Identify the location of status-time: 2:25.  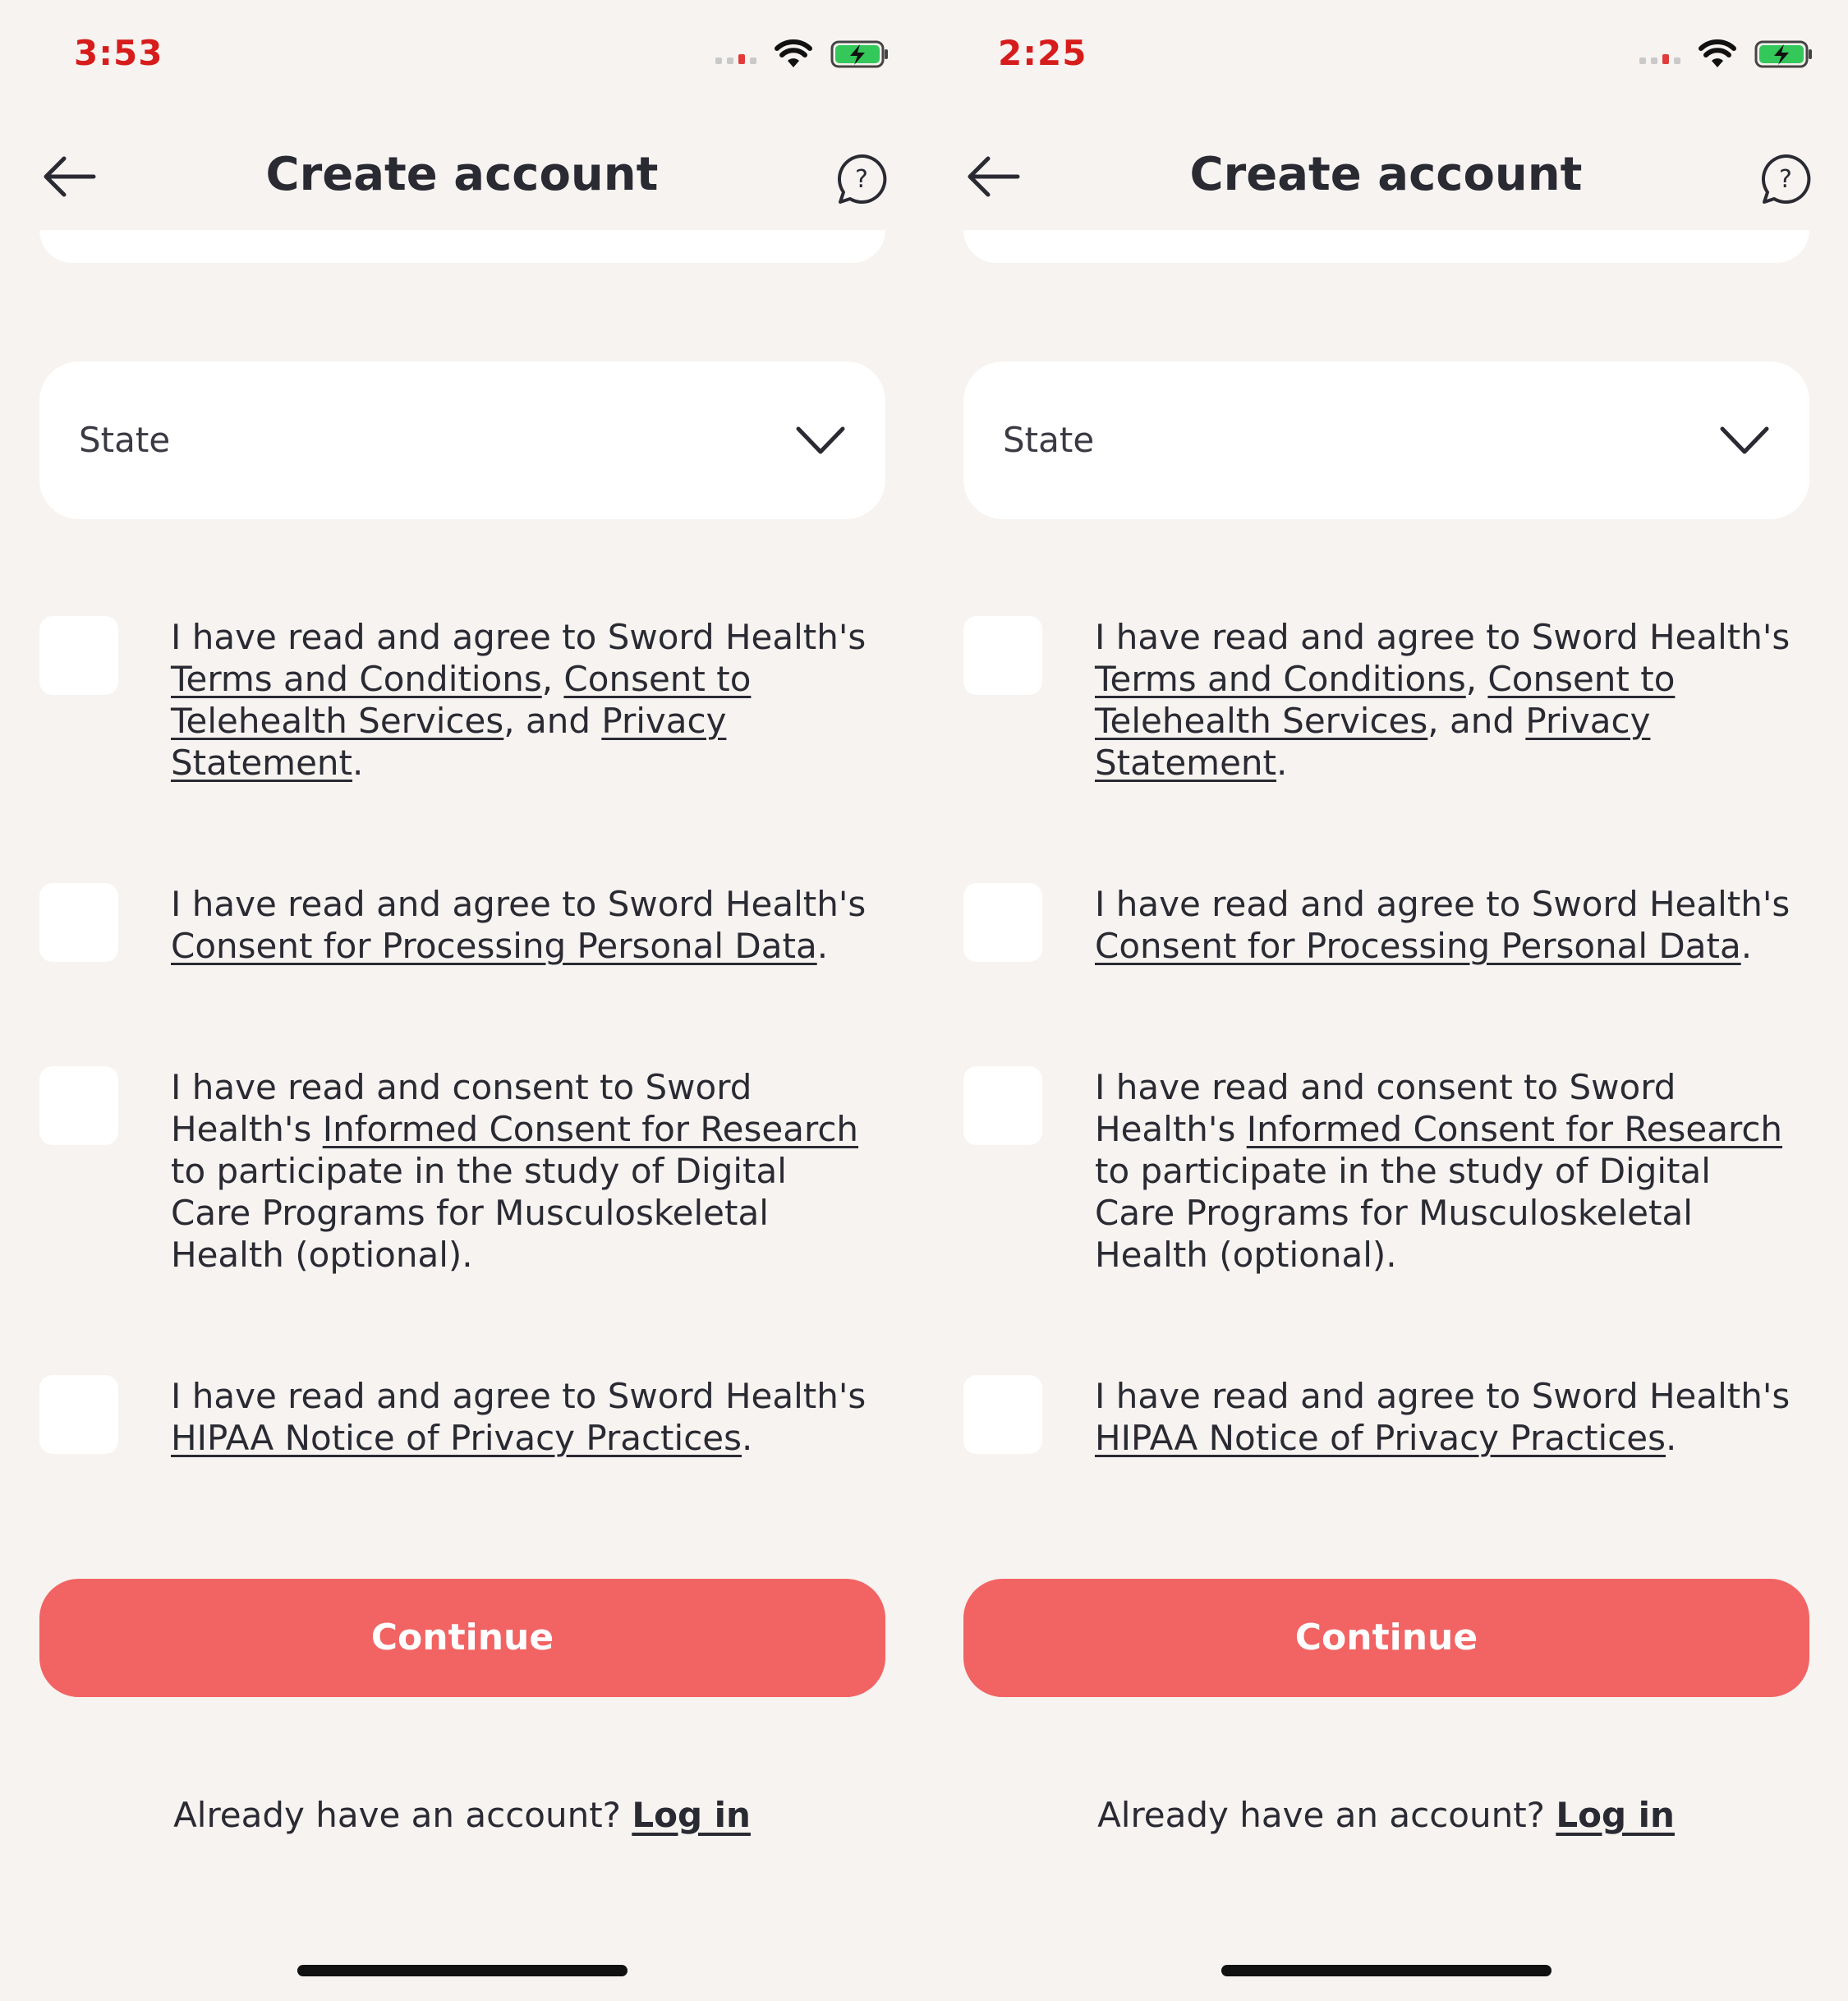
(1042, 53).